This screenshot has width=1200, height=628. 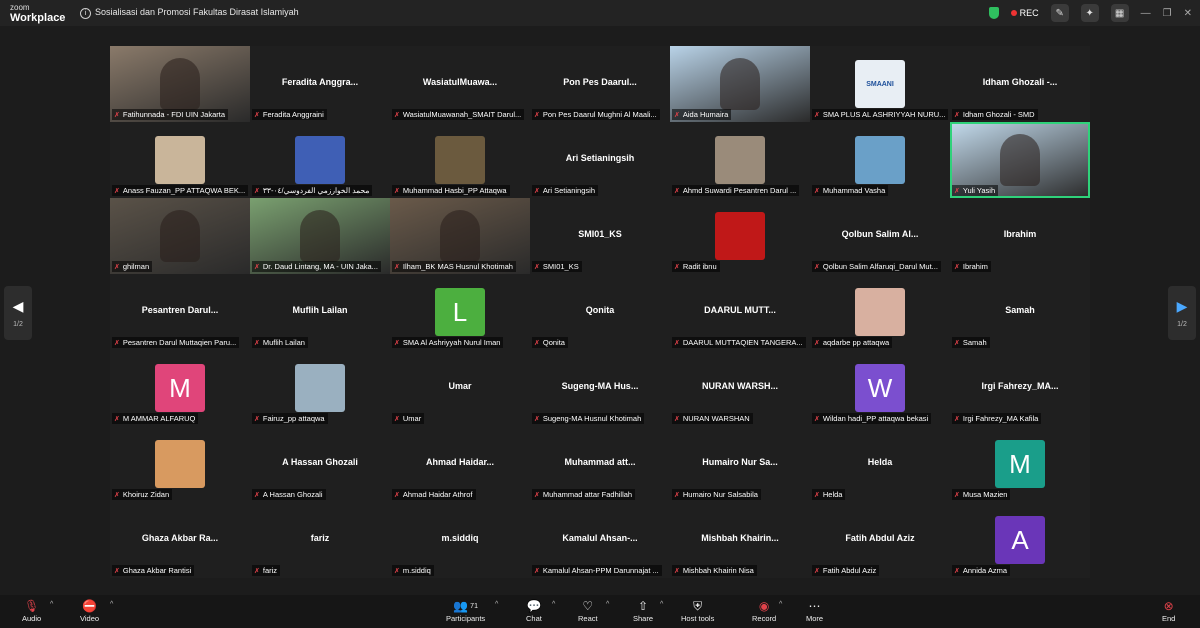 I want to click on edit-icon: ✎, so click(x=1059, y=13).